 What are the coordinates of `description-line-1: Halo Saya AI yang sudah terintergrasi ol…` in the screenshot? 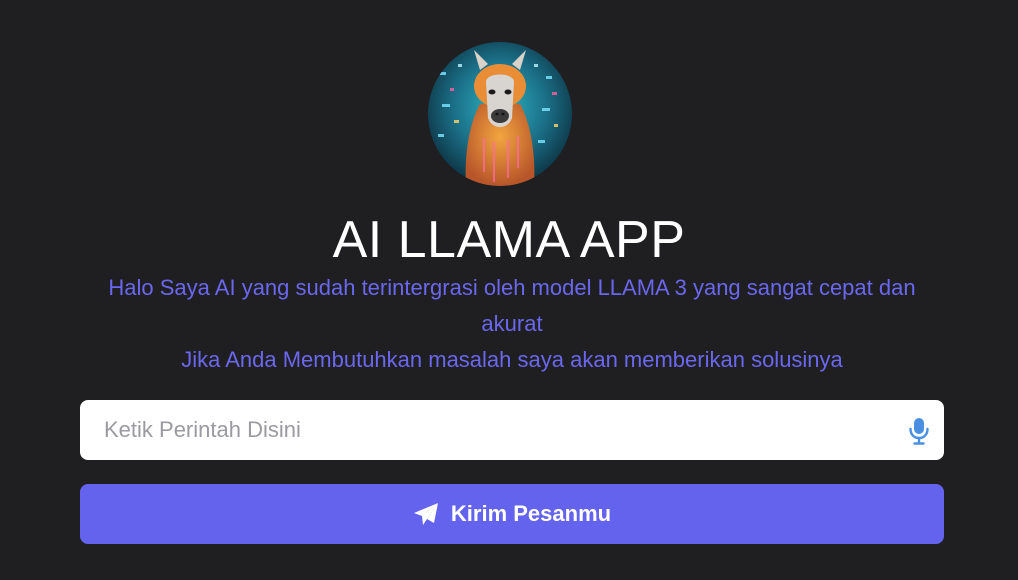 It's located at (512, 305).